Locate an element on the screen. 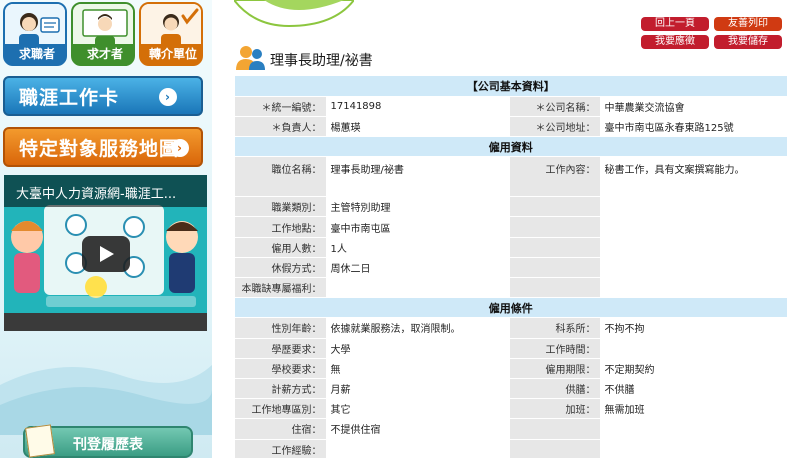 The image size is (800, 458). salary-method-value: 月薪 is located at coordinates (418, 389).